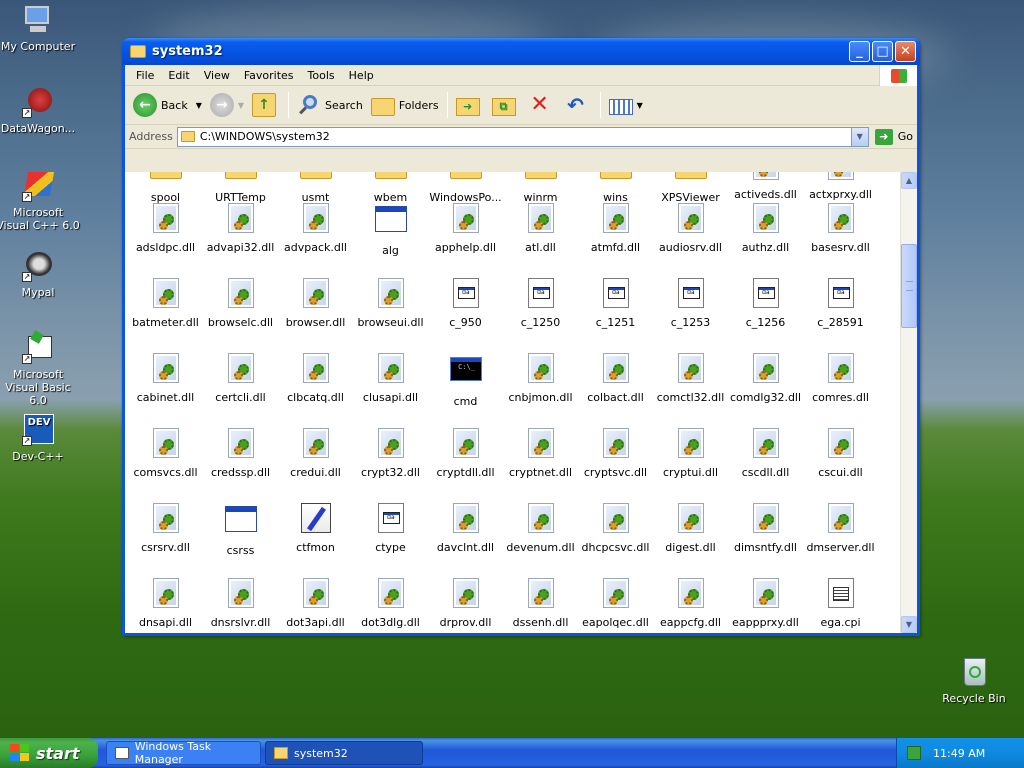  I want to click on menu-favorites: Favorites, so click(269, 75).